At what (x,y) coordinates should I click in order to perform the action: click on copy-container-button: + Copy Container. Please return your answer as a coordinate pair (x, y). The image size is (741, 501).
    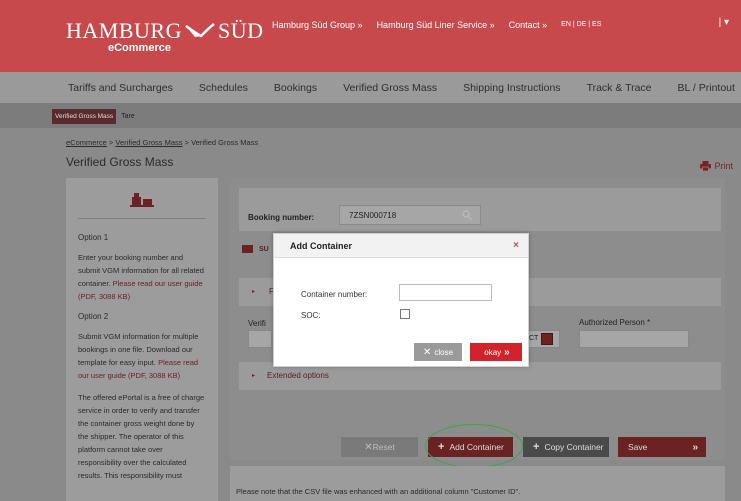
    Looking at the image, I should click on (566, 447).